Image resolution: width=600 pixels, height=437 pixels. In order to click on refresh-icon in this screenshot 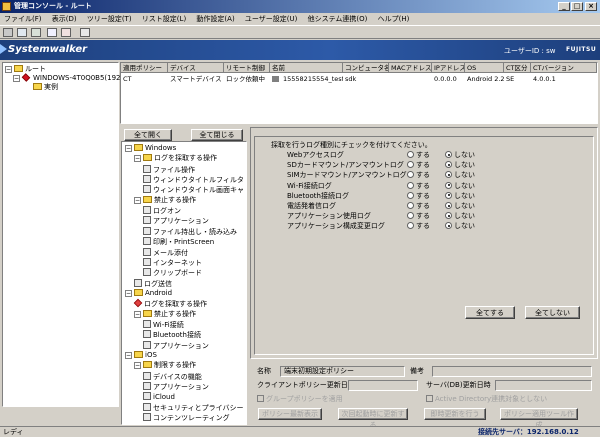, I will do `click(85, 32)`.